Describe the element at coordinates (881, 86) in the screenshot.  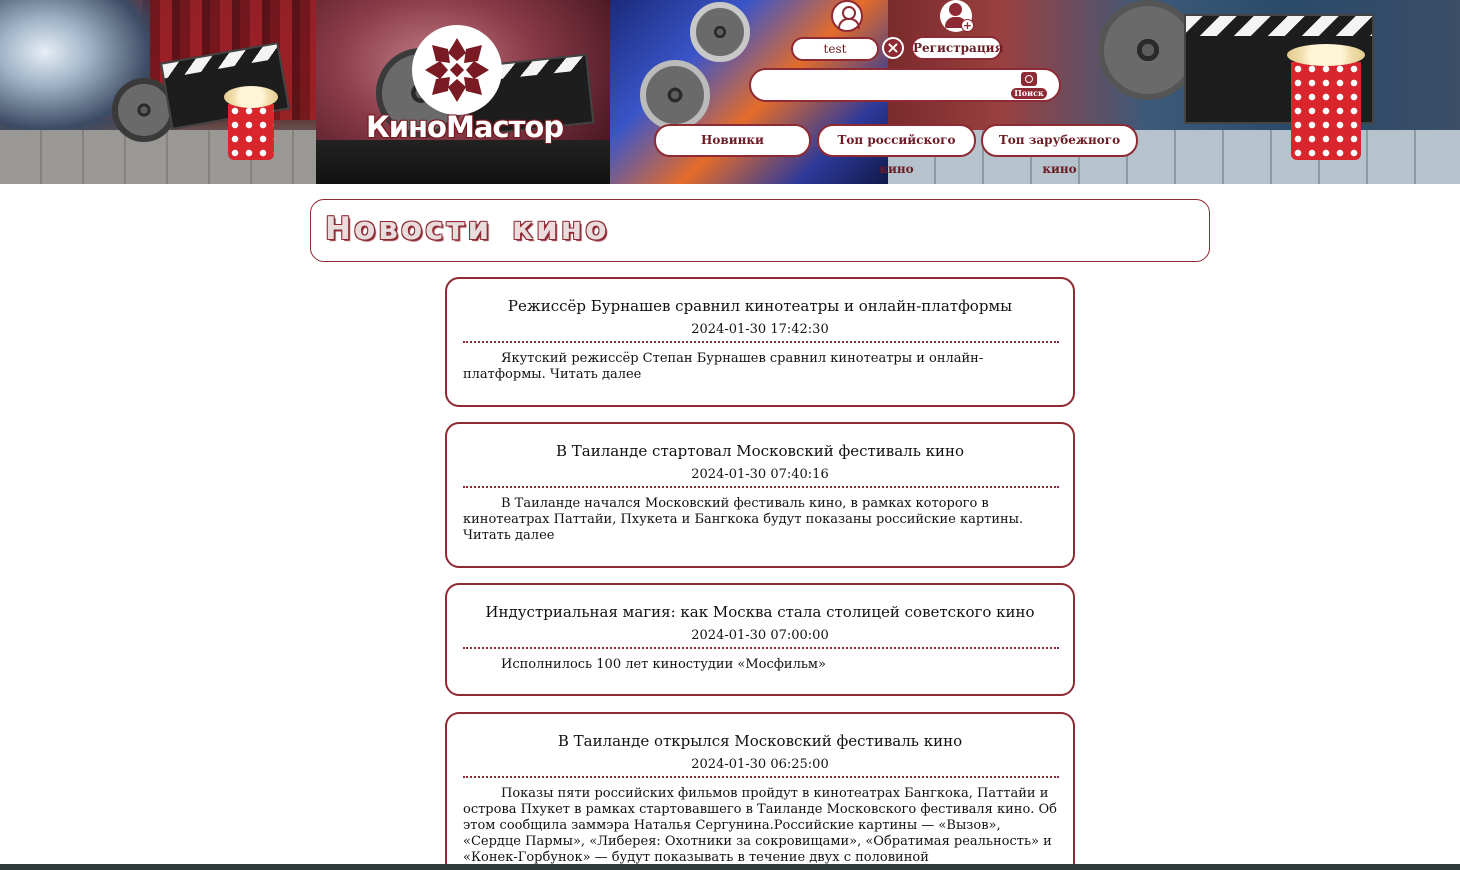
I see `search-input` at that location.